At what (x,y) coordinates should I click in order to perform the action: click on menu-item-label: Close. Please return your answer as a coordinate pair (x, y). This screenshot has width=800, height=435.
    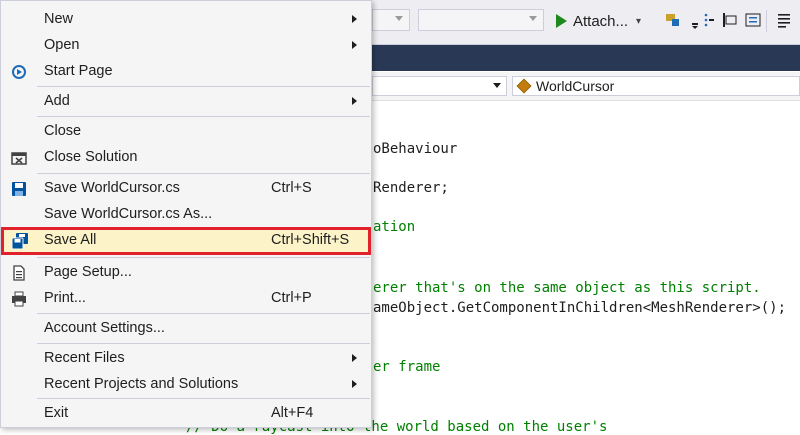
    Looking at the image, I should click on (63, 131).